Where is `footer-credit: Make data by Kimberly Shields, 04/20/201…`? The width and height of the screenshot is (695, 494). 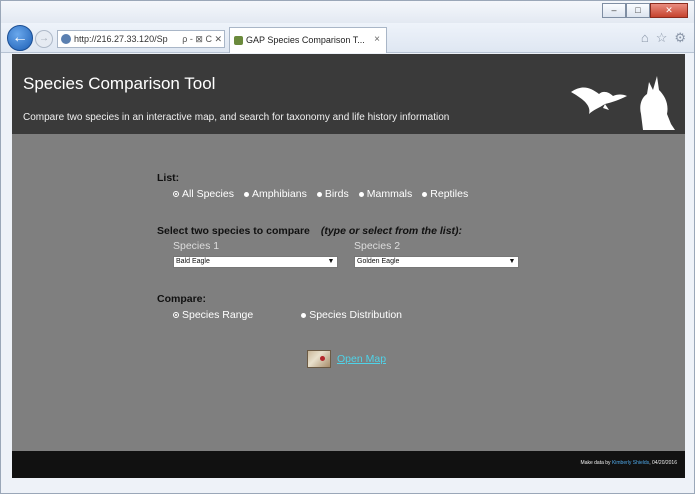 footer-credit: Make data by Kimberly Shields, 04/20/201… is located at coordinates (629, 463).